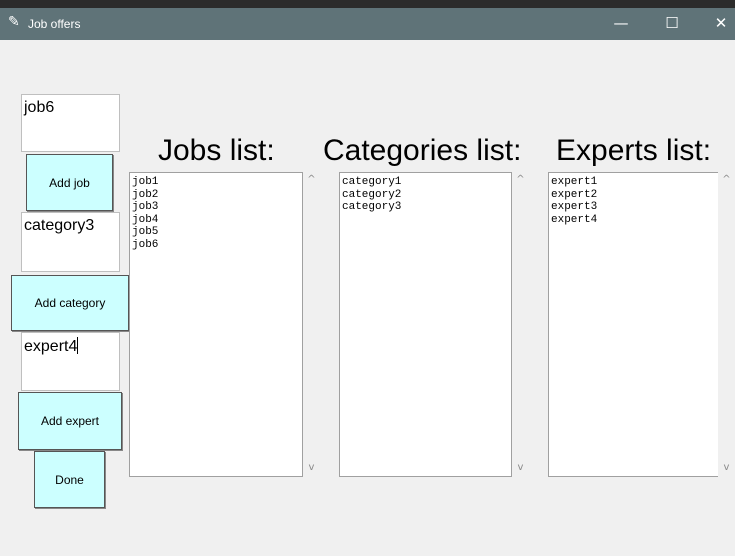 Image resolution: width=735 pixels, height=556 pixels. Describe the element at coordinates (425, 195) in the screenshot. I see `list-item: category2` at that location.